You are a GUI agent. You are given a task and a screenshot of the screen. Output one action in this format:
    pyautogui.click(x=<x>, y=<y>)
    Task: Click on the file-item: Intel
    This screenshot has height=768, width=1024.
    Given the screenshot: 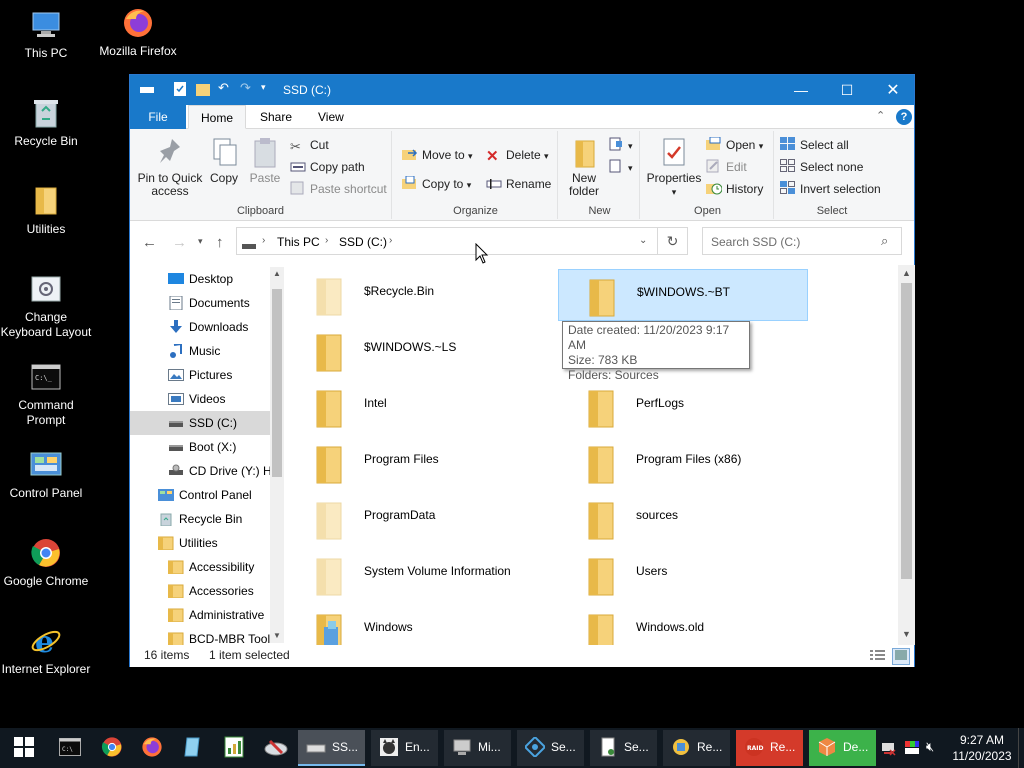 What is the action you would take?
    pyautogui.click(x=411, y=407)
    